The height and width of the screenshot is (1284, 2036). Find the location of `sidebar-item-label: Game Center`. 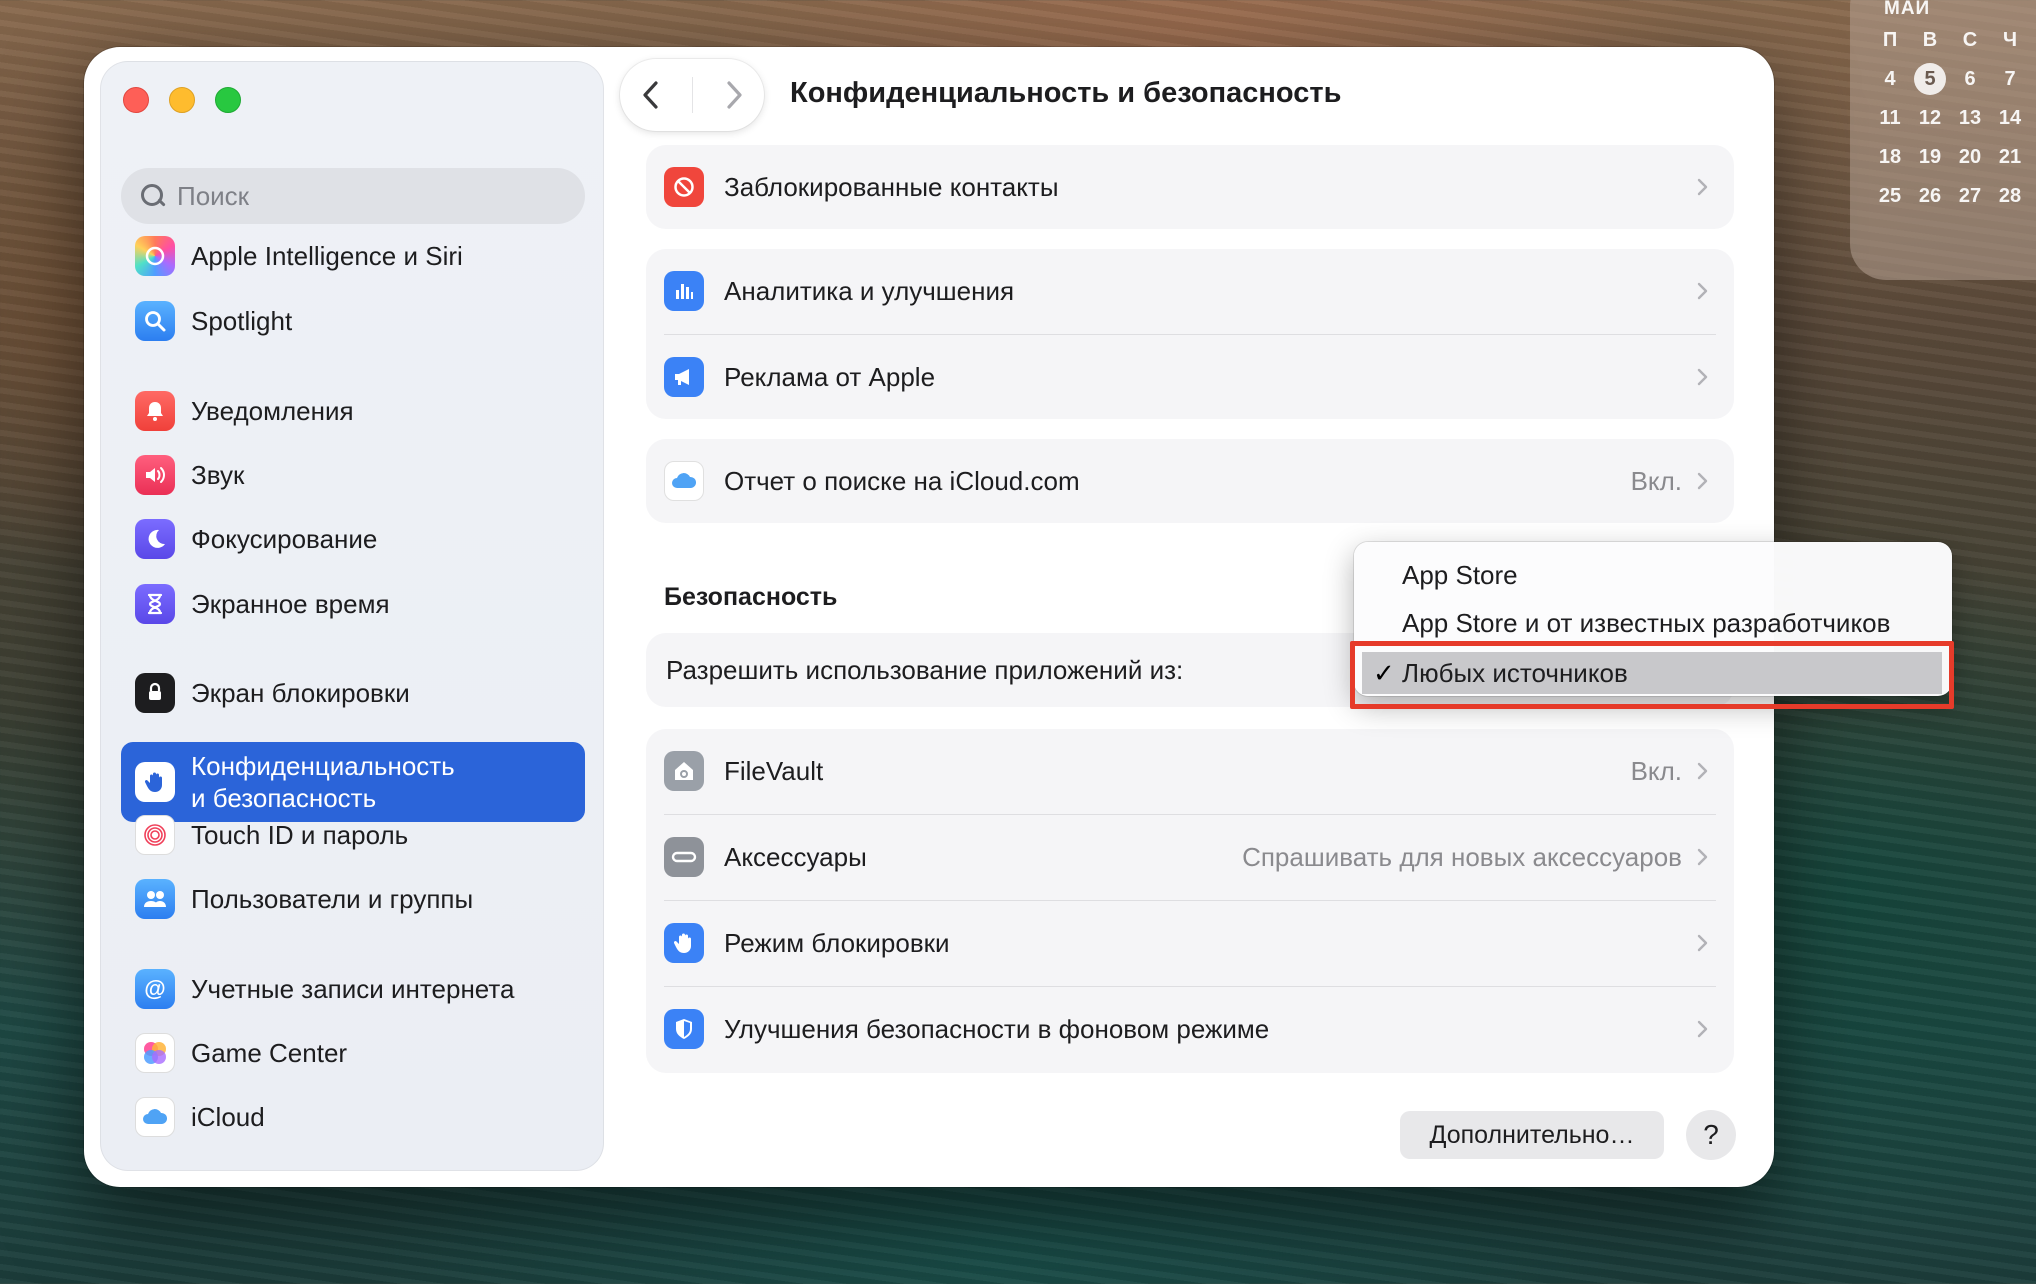

sidebar-item-label: Game Center is located at coordinates (269, 1053).